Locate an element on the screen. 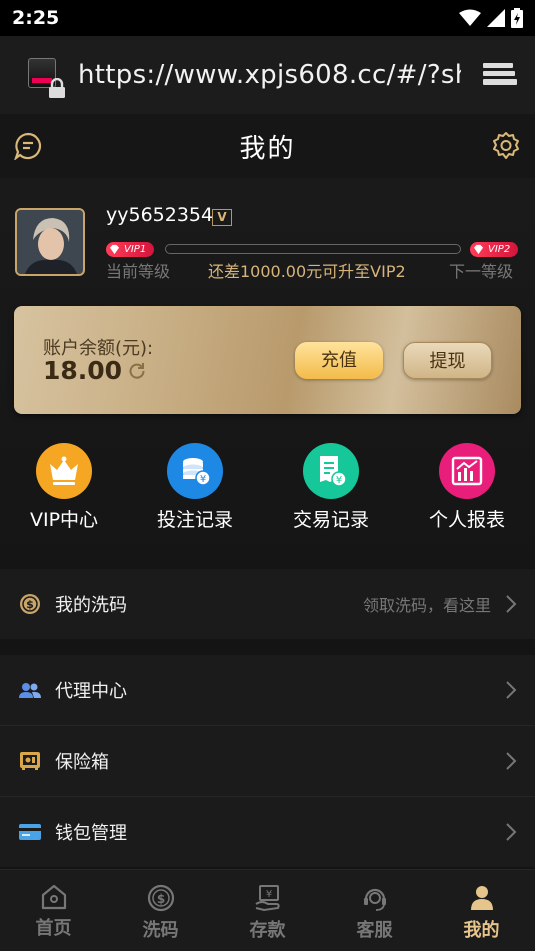 The height and width of the screenshot is (951, 535). quick-action-vip-center: VIP中心 is located at coordinates (64, 487).